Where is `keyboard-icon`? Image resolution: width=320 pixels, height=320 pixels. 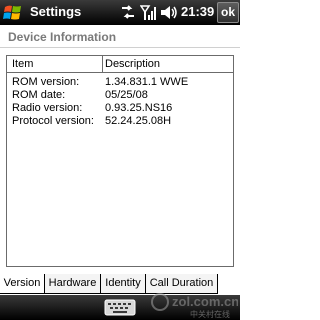
keyboard-icon is located at coordinates (120, 307).